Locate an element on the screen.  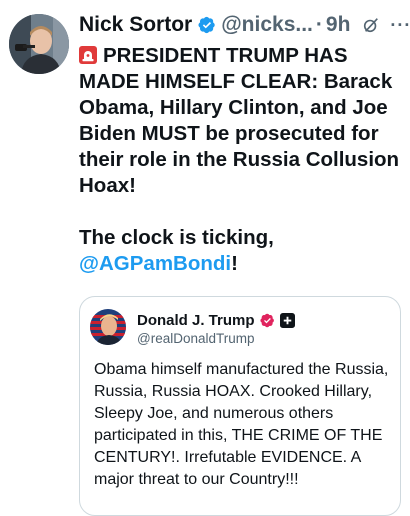
tweet-header: Nick Sortor @nicks... · 9h ··· is located at coordinates (244, 25).